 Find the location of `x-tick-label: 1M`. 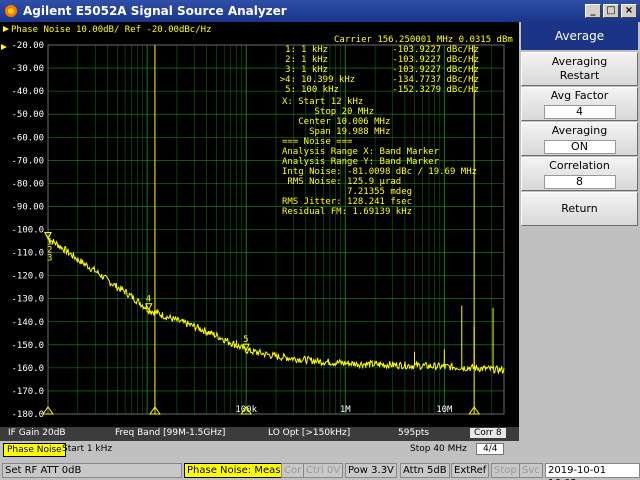

x-tick-label: 1M is located at coordinates (345, 410).